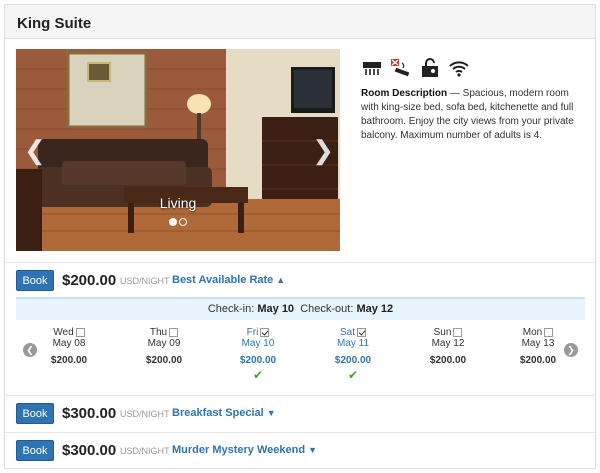  Describe the element at coordinates (239, 450) in the screenshot. I see `rate-name: Murder Mystery Weekend` at that location.